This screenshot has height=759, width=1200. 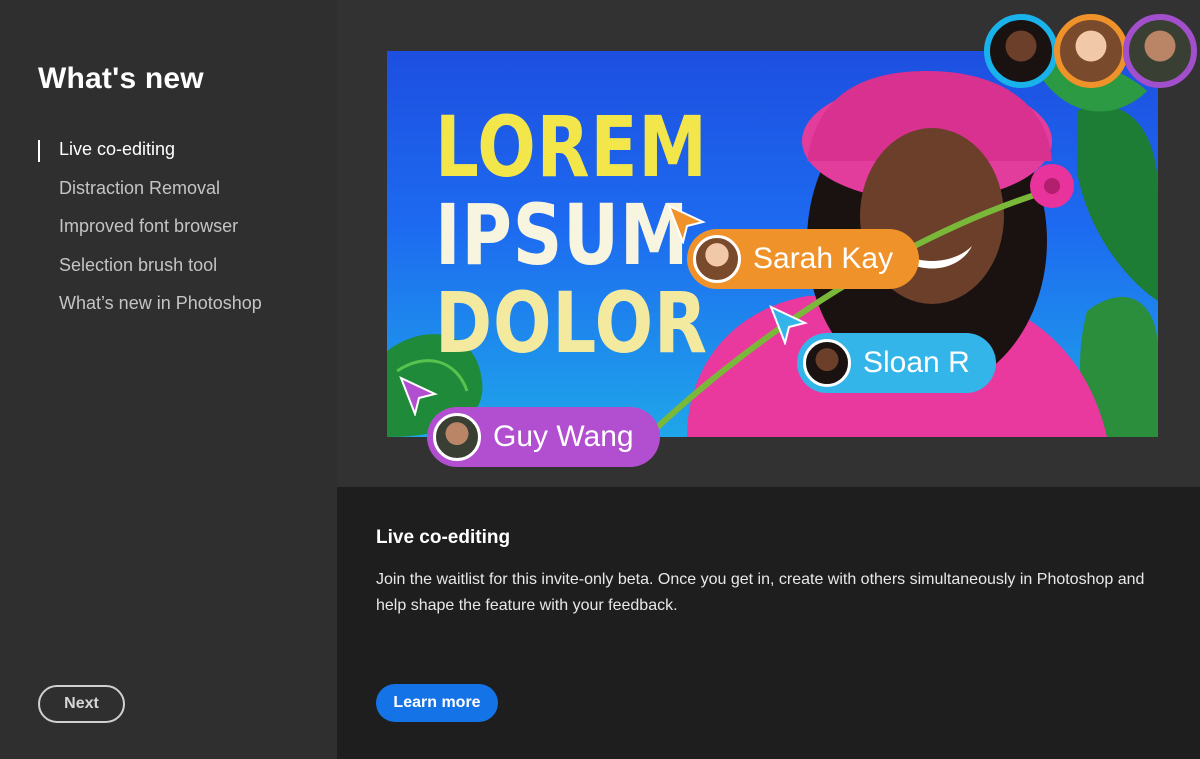 What do you see at coordinates (121, 78) in the screenshot?
I see `page-title: What's new` at bounding box center [121, 78].